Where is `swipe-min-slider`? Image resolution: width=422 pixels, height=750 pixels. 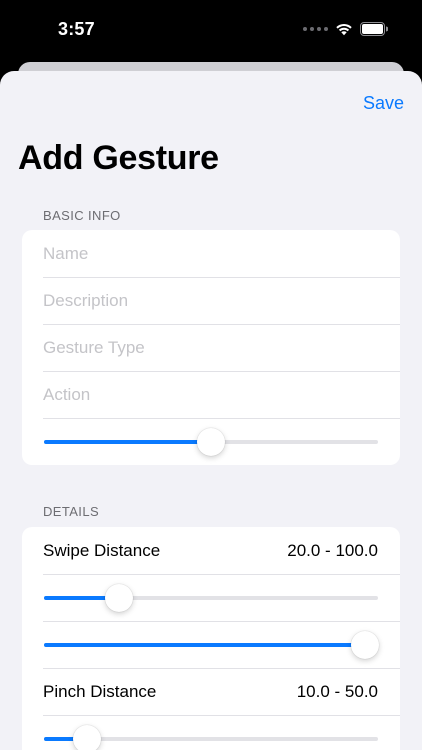
swipe-min-slider is located at coordinates (211, 598).